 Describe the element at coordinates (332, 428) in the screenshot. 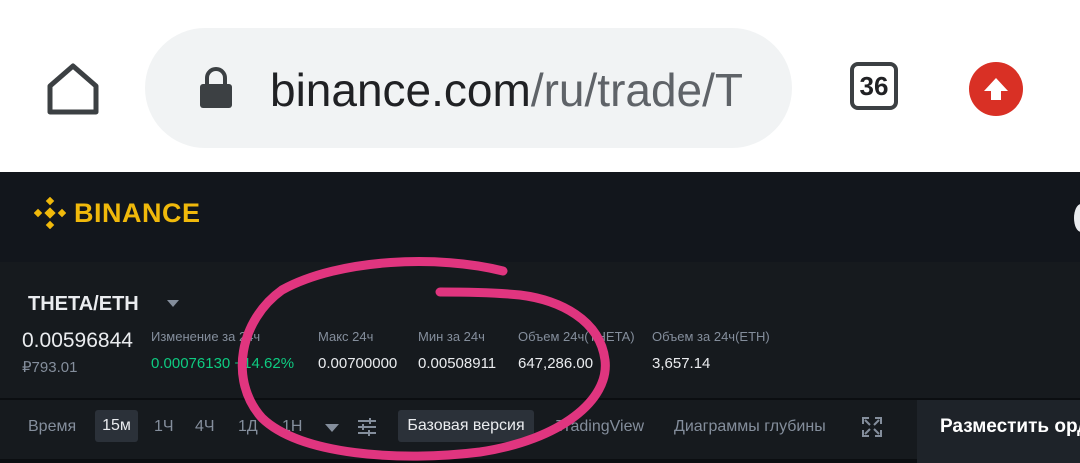

I see `interval-dropdown-icon` at that location.